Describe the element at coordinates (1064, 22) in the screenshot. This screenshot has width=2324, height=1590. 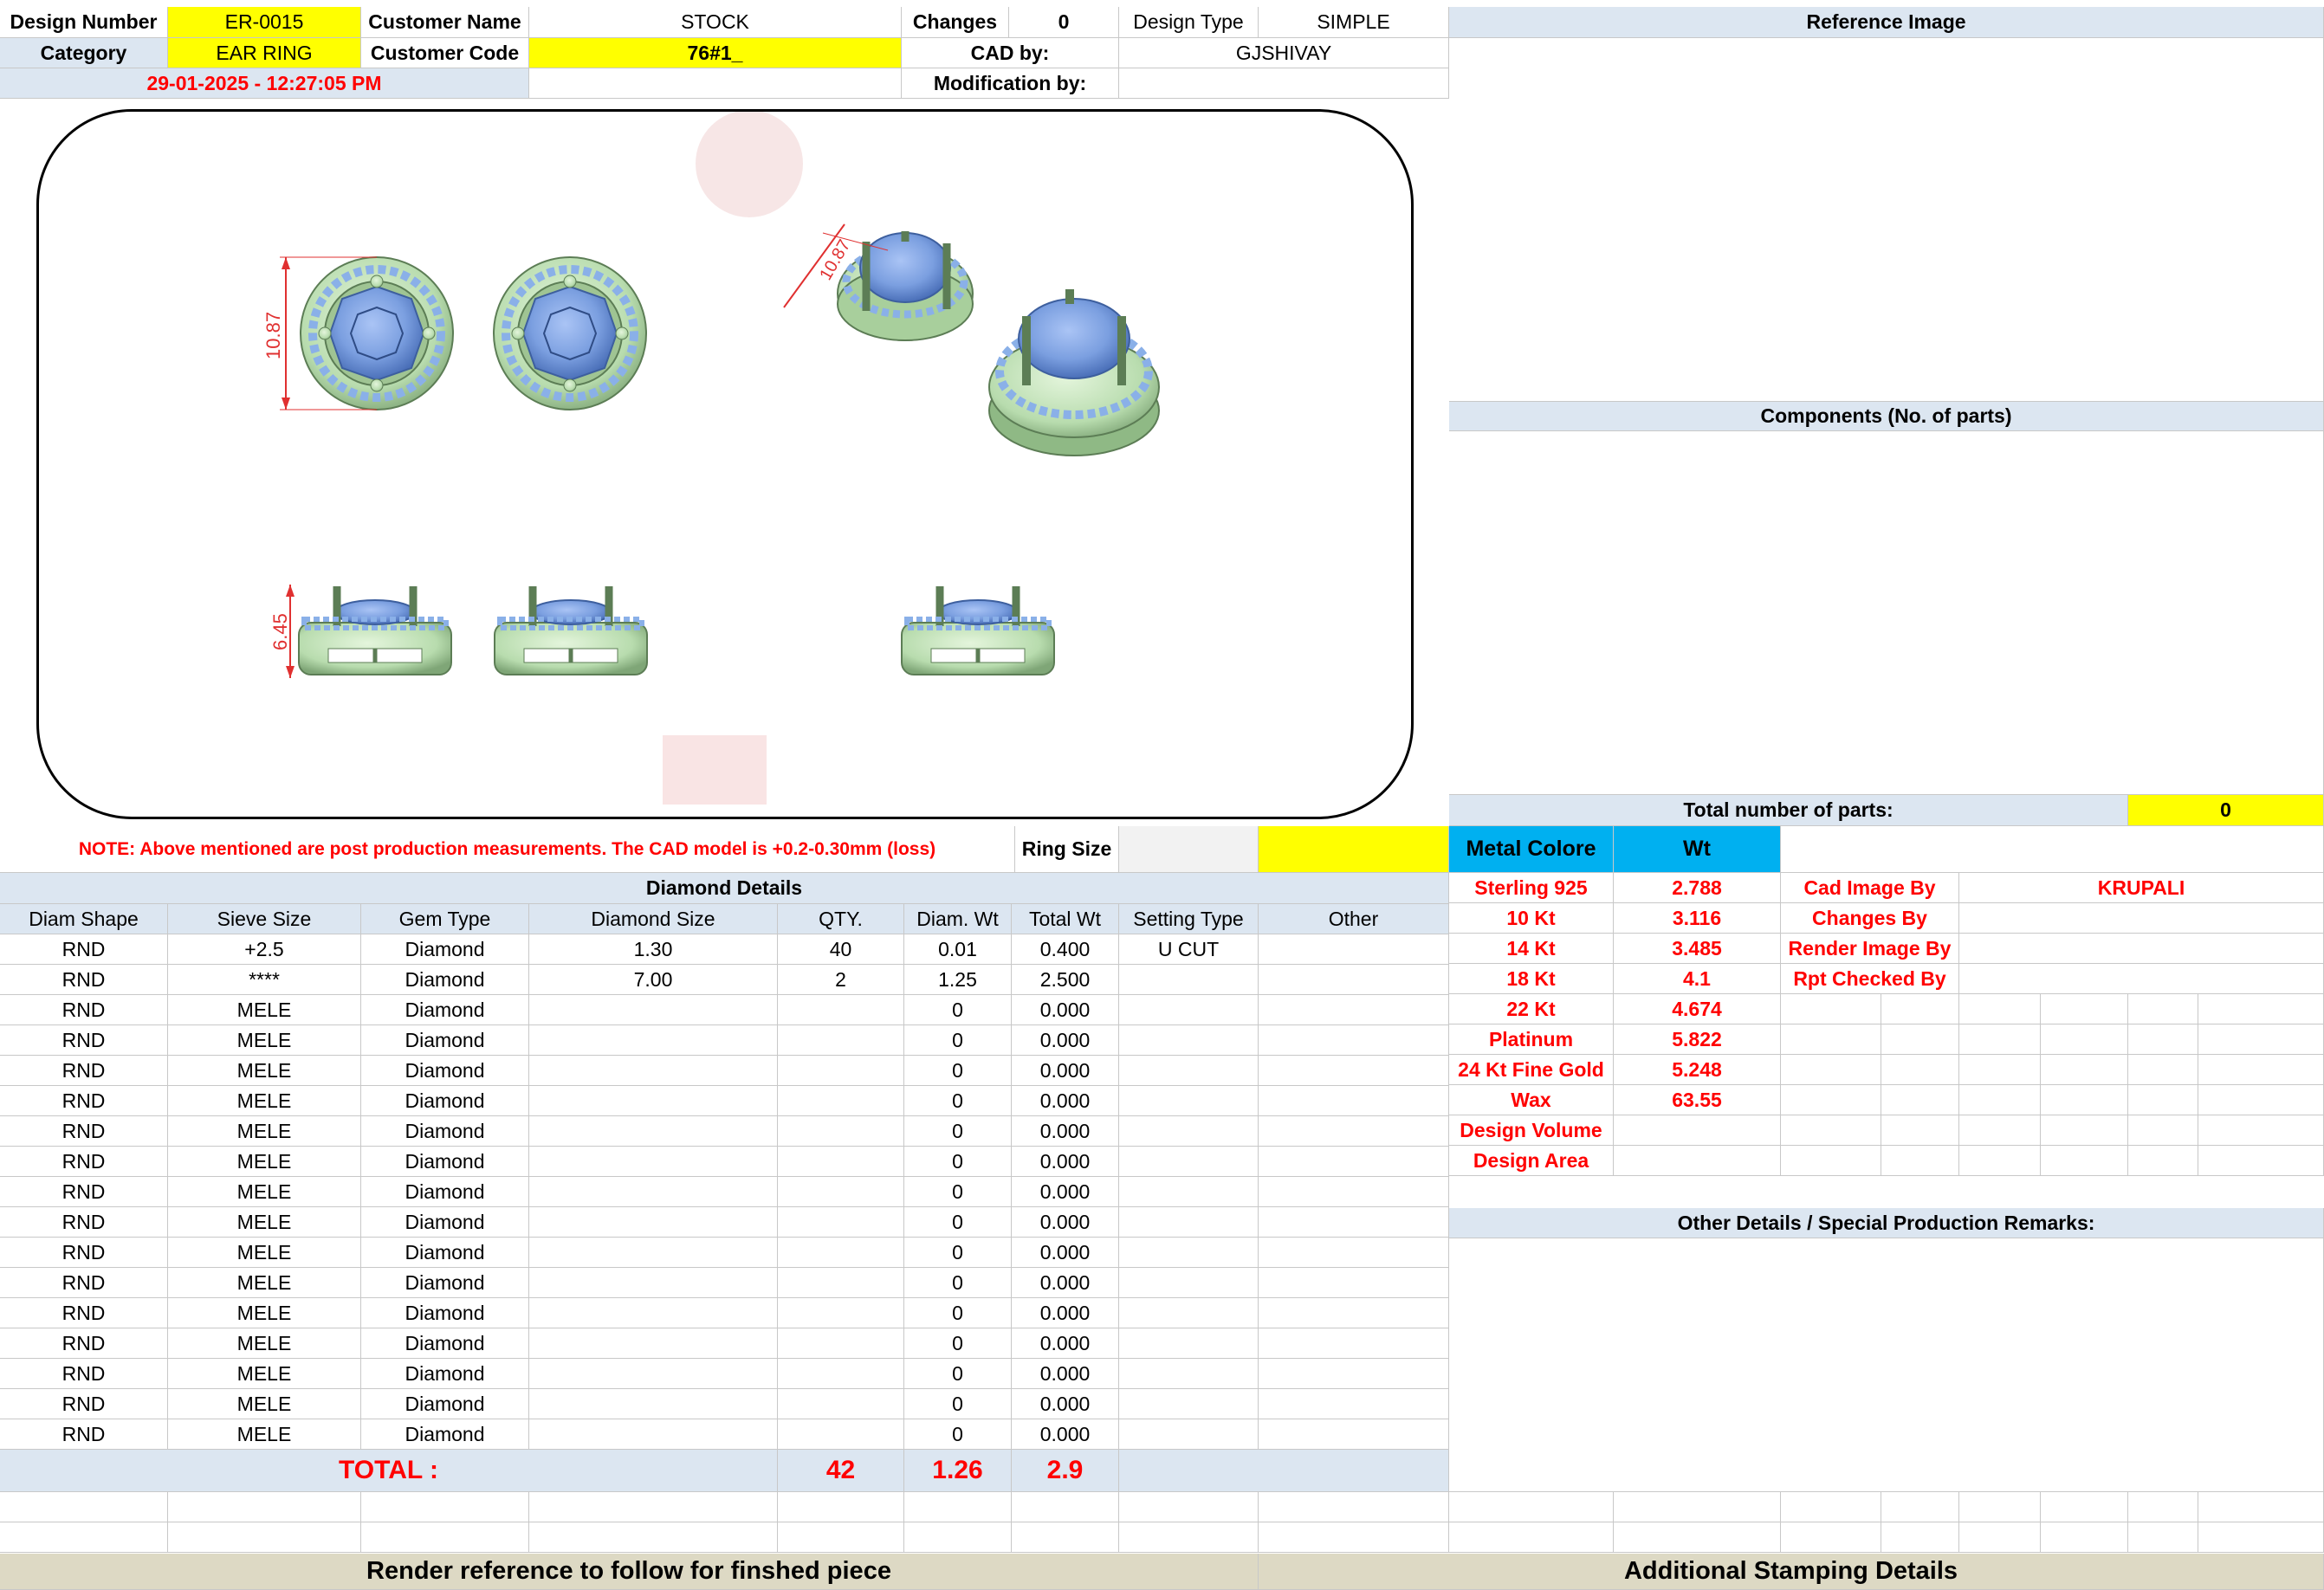
I see `changes-value: 0` at that location.